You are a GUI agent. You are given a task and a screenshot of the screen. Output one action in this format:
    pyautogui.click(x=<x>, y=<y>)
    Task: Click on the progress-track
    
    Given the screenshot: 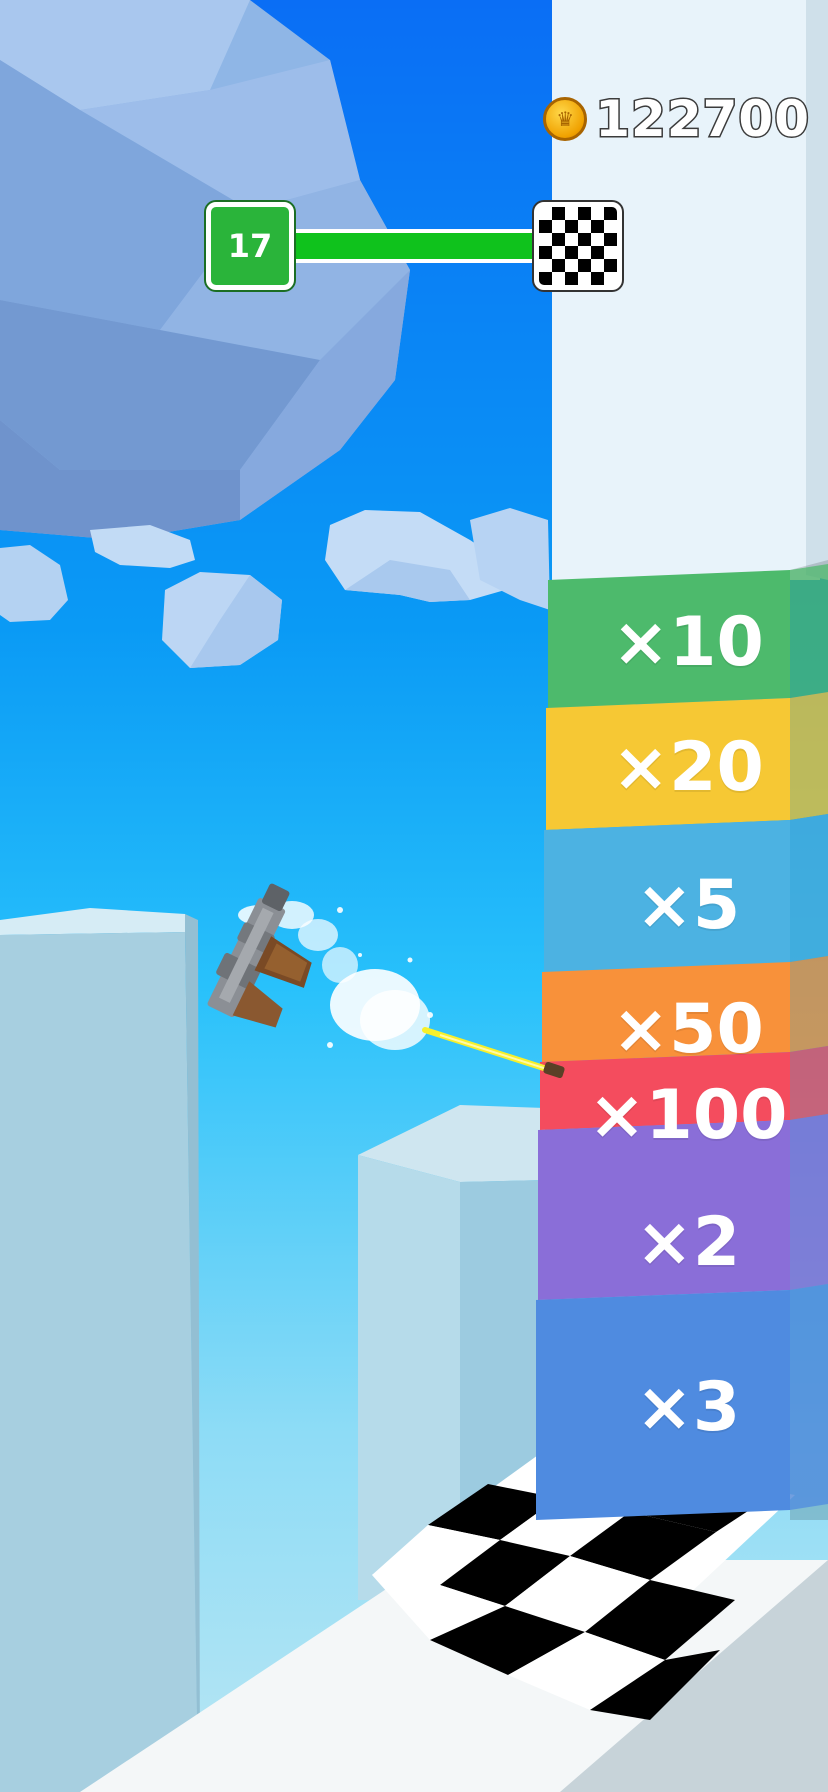 What is the action you would take?
    pyautogui.click(x=411, y=246)
    